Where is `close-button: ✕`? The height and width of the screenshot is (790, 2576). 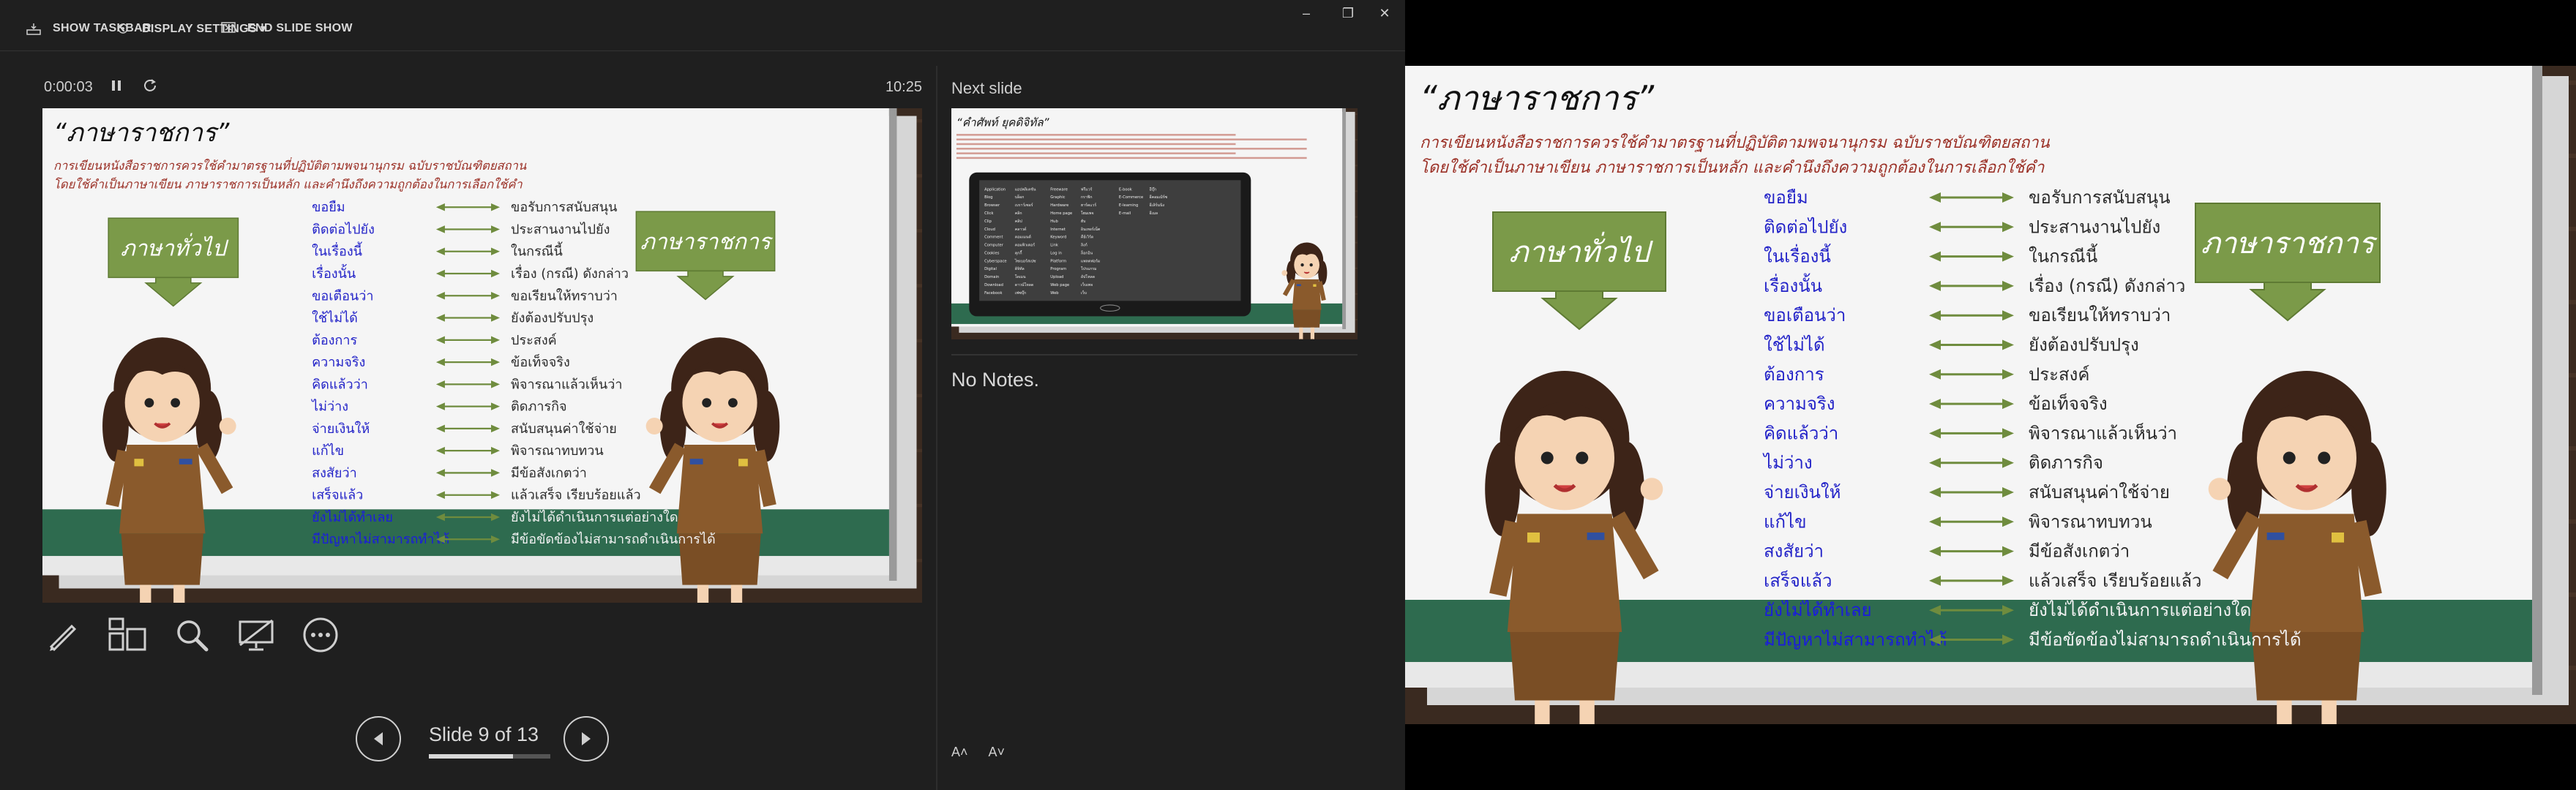 close-button: ✕ is located at coordinates (1385, 13).